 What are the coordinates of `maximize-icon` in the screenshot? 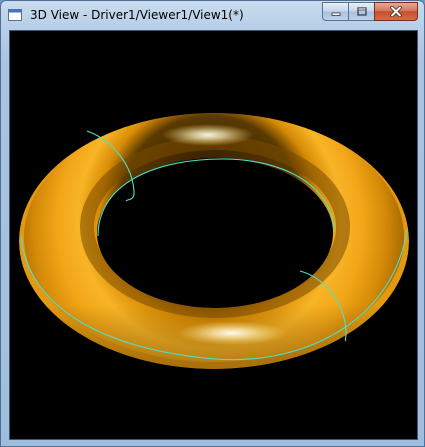 It's located at (361, 11).